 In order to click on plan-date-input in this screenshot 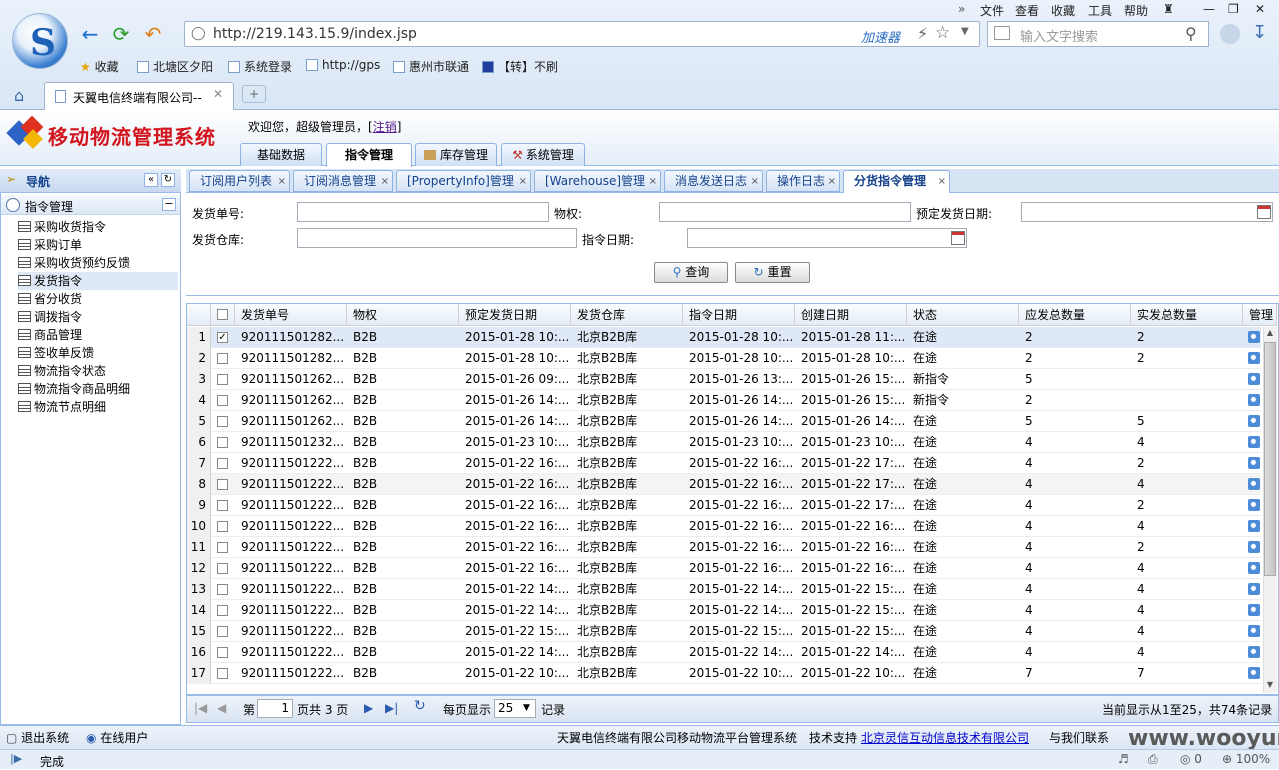, I will do `click(1147, 212)`.